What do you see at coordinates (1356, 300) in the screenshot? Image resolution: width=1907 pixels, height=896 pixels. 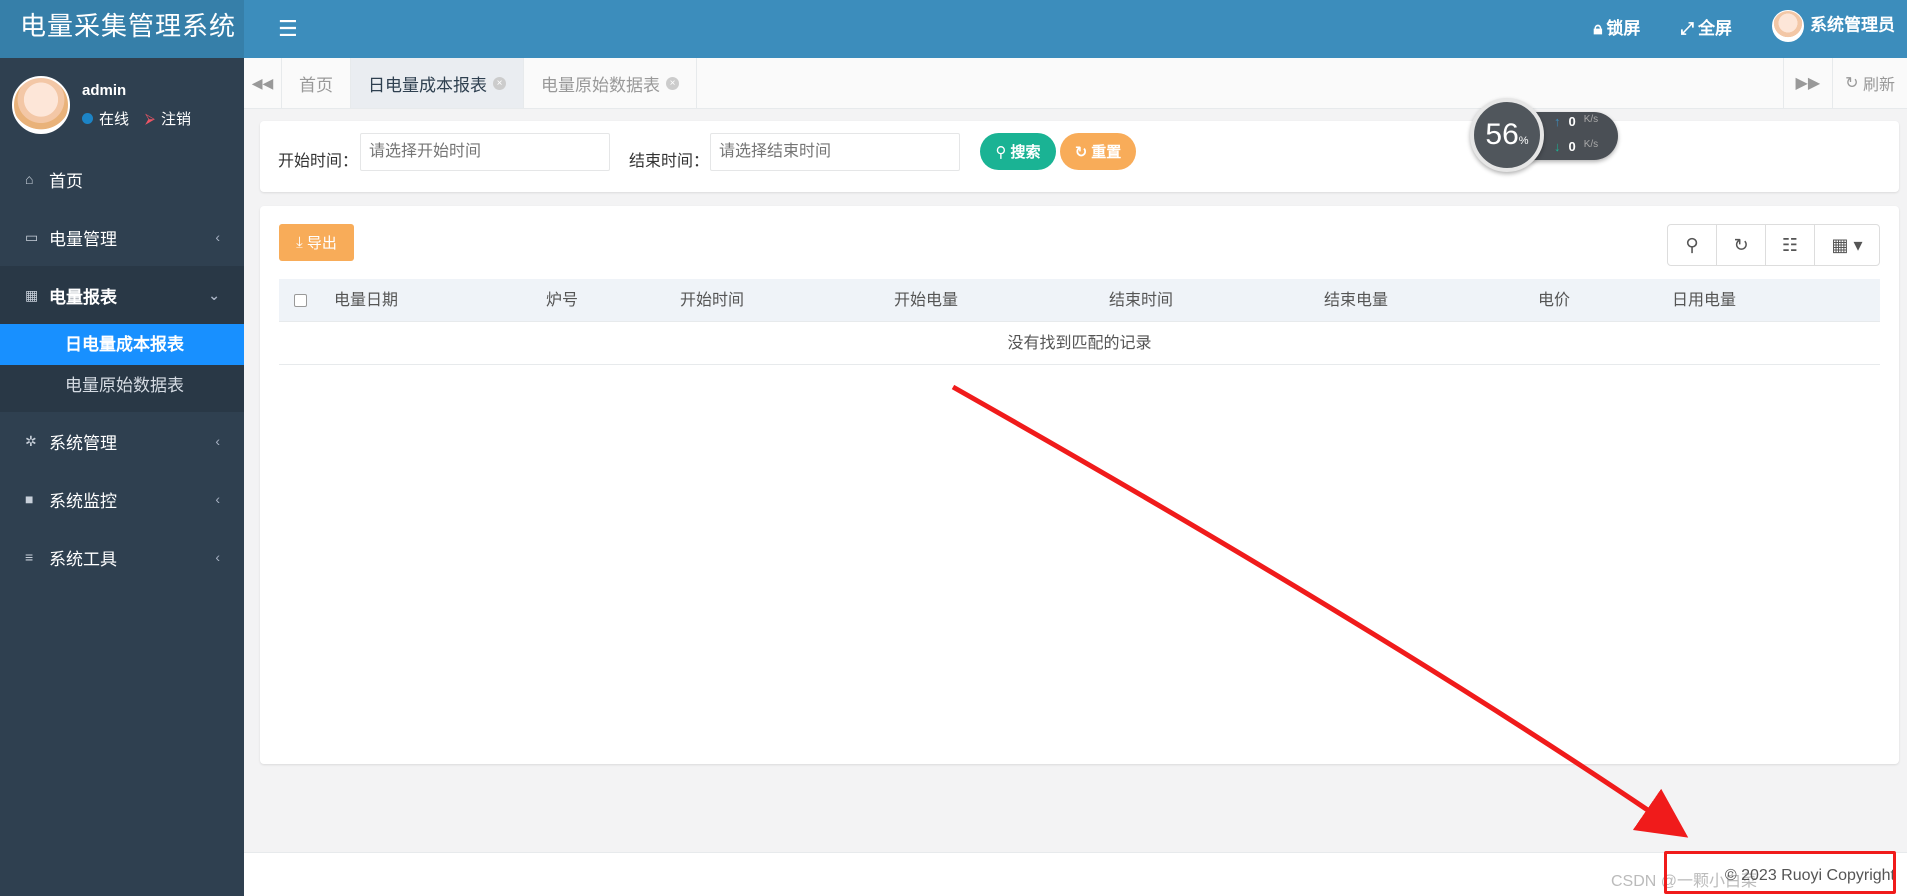 I see `column-header: 结束电量` at bounding box center [1356, 300].